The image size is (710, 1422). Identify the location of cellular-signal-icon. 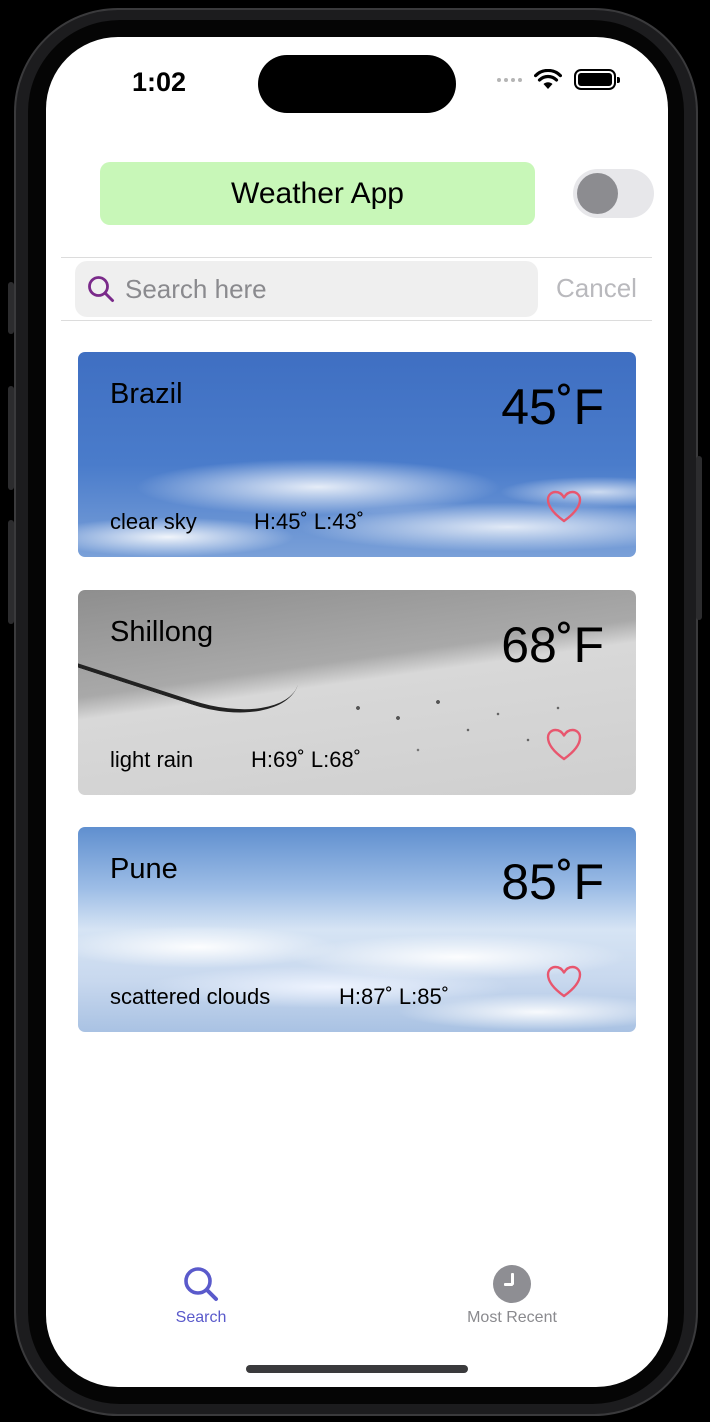
(509, 79).